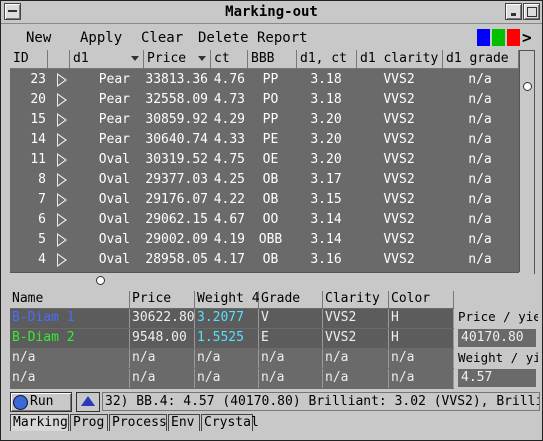 This screenshot has width=543, height=441. I want to click on cell-ct: 4.29, so click(229, 119).